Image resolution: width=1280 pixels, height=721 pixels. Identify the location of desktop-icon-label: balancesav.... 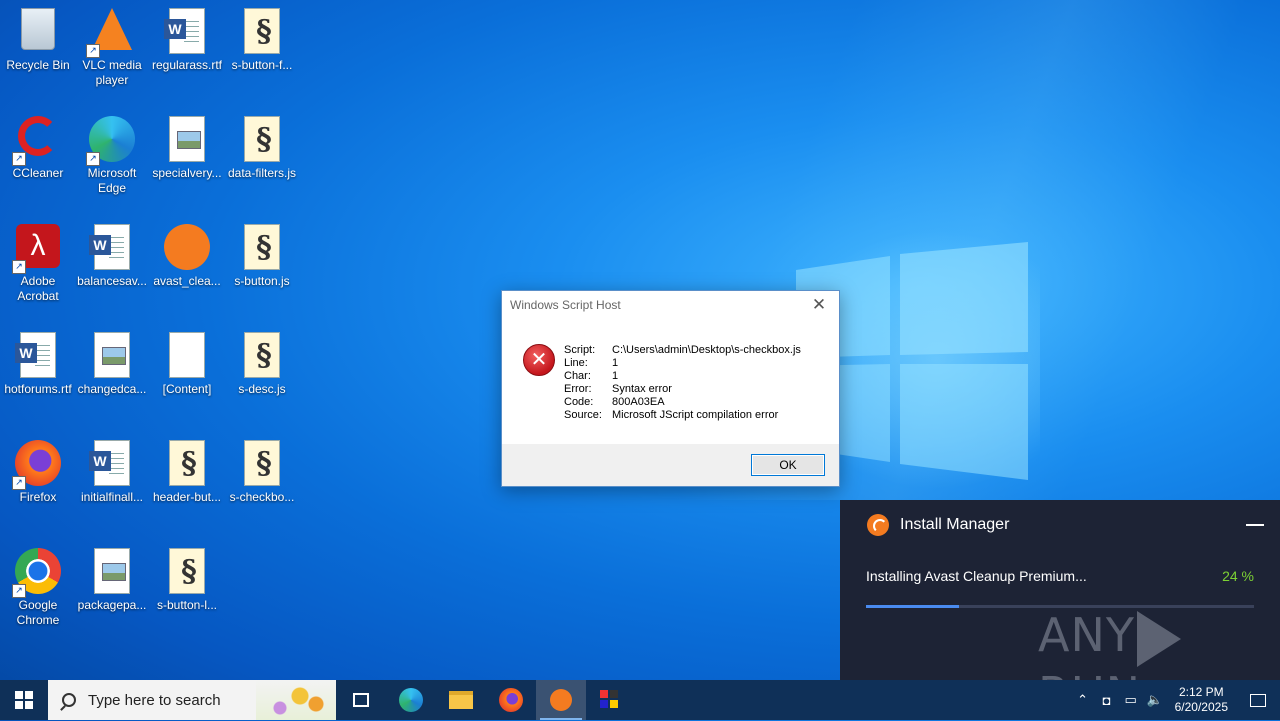
(112, 281).